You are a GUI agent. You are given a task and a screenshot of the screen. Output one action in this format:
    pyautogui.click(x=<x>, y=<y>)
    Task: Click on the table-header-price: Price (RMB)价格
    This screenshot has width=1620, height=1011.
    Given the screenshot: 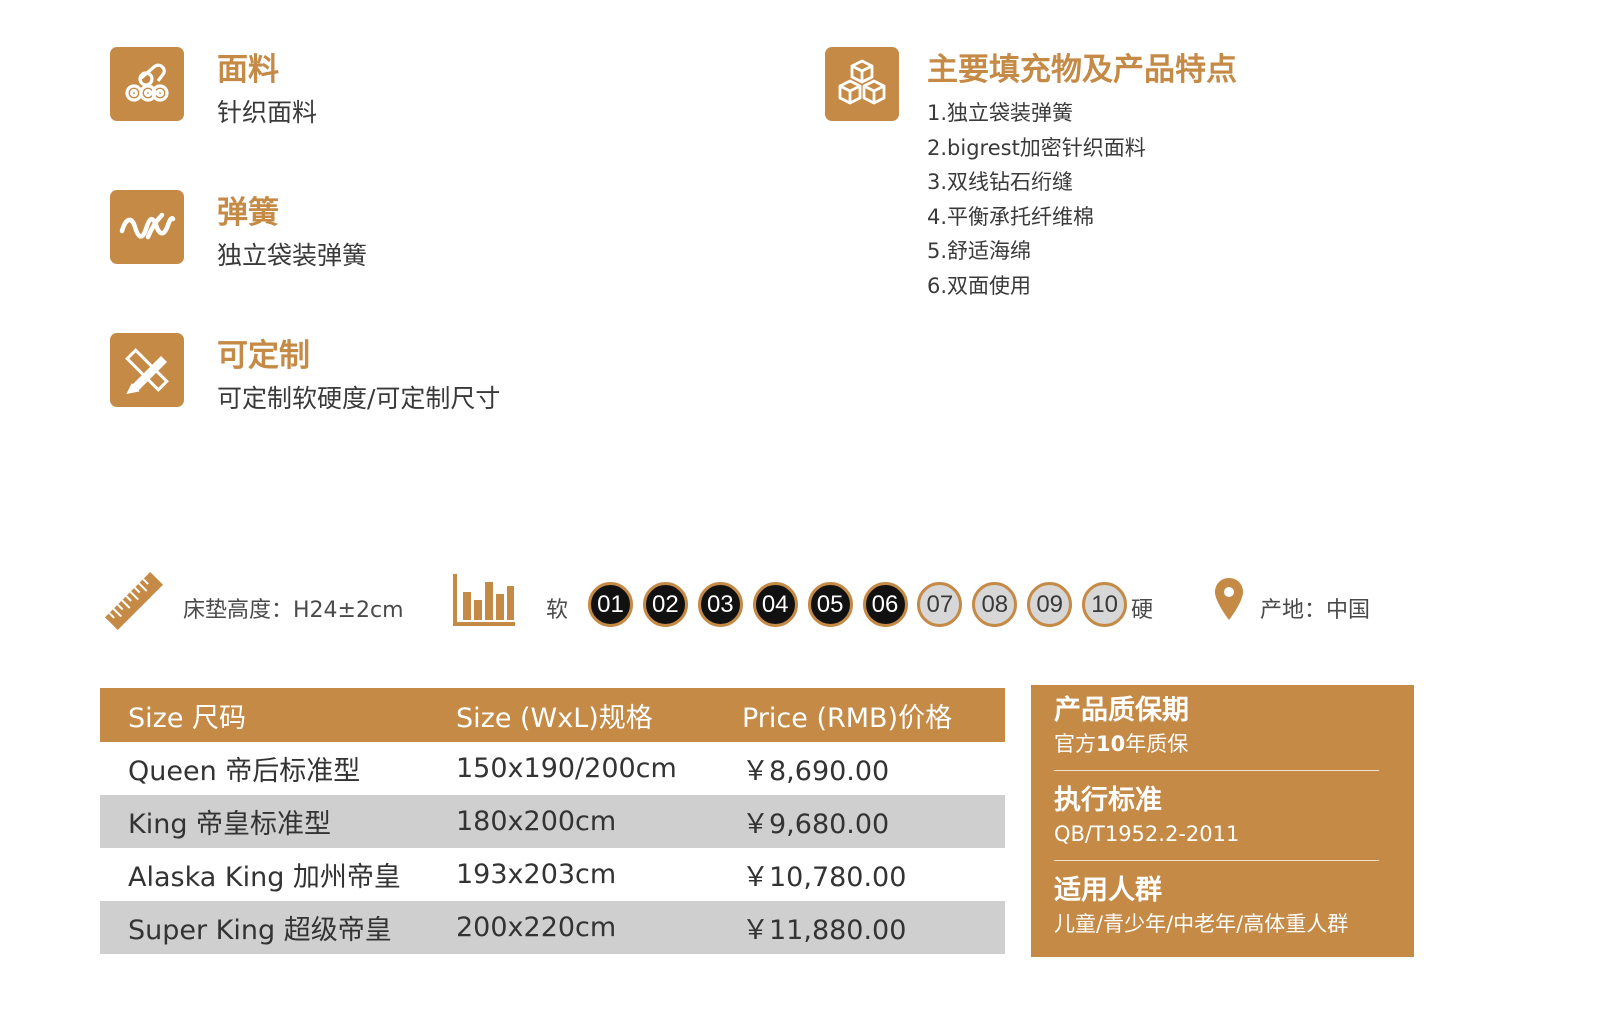 What is the action you would take?
    pyautogui.click(x=847, y=718)
    